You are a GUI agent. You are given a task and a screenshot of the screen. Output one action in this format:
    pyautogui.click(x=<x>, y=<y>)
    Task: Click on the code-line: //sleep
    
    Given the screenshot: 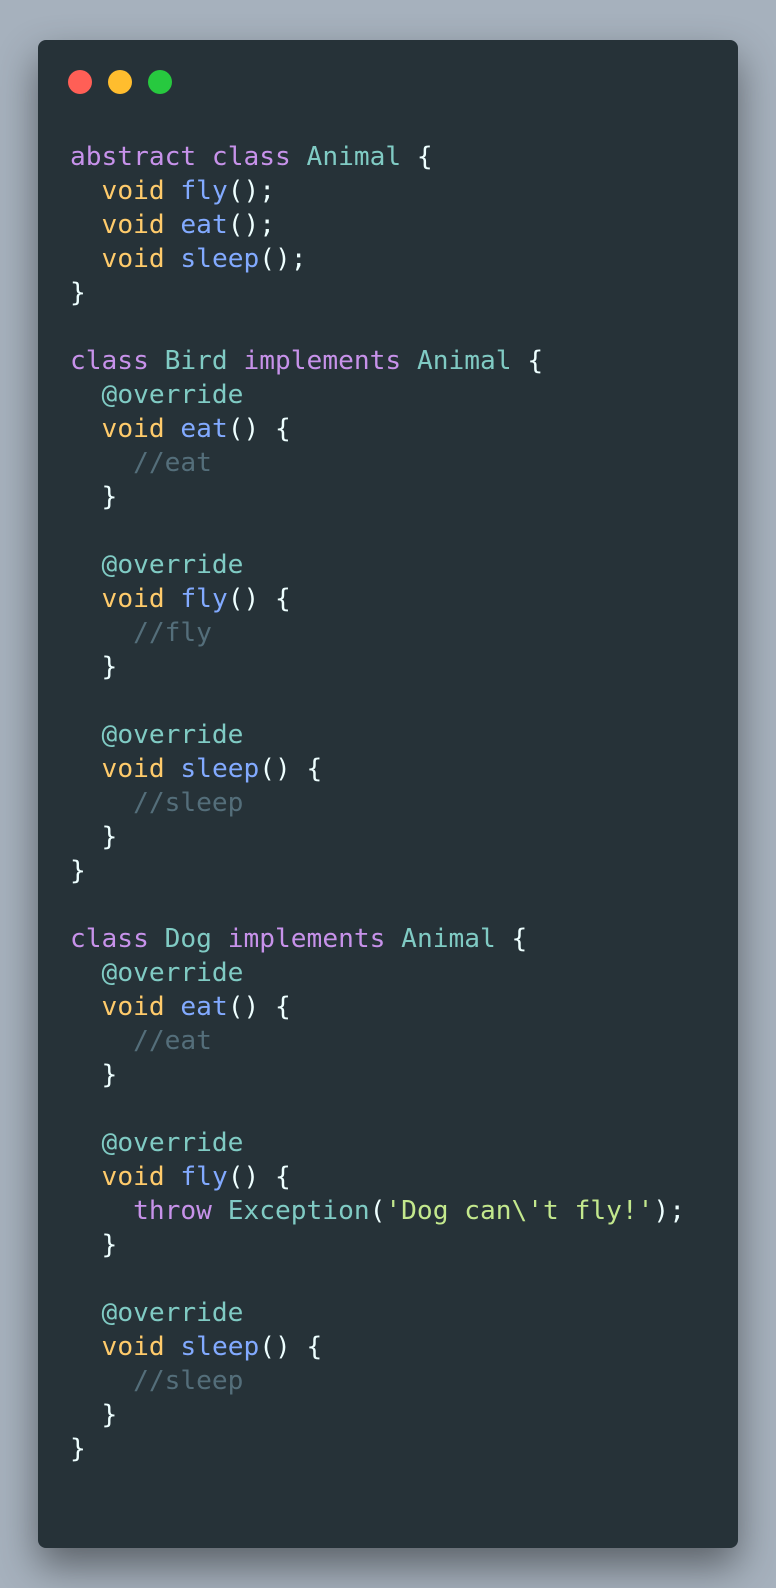 What is the action you would take?
    pyautogui.click(x=377, y=1381)
    